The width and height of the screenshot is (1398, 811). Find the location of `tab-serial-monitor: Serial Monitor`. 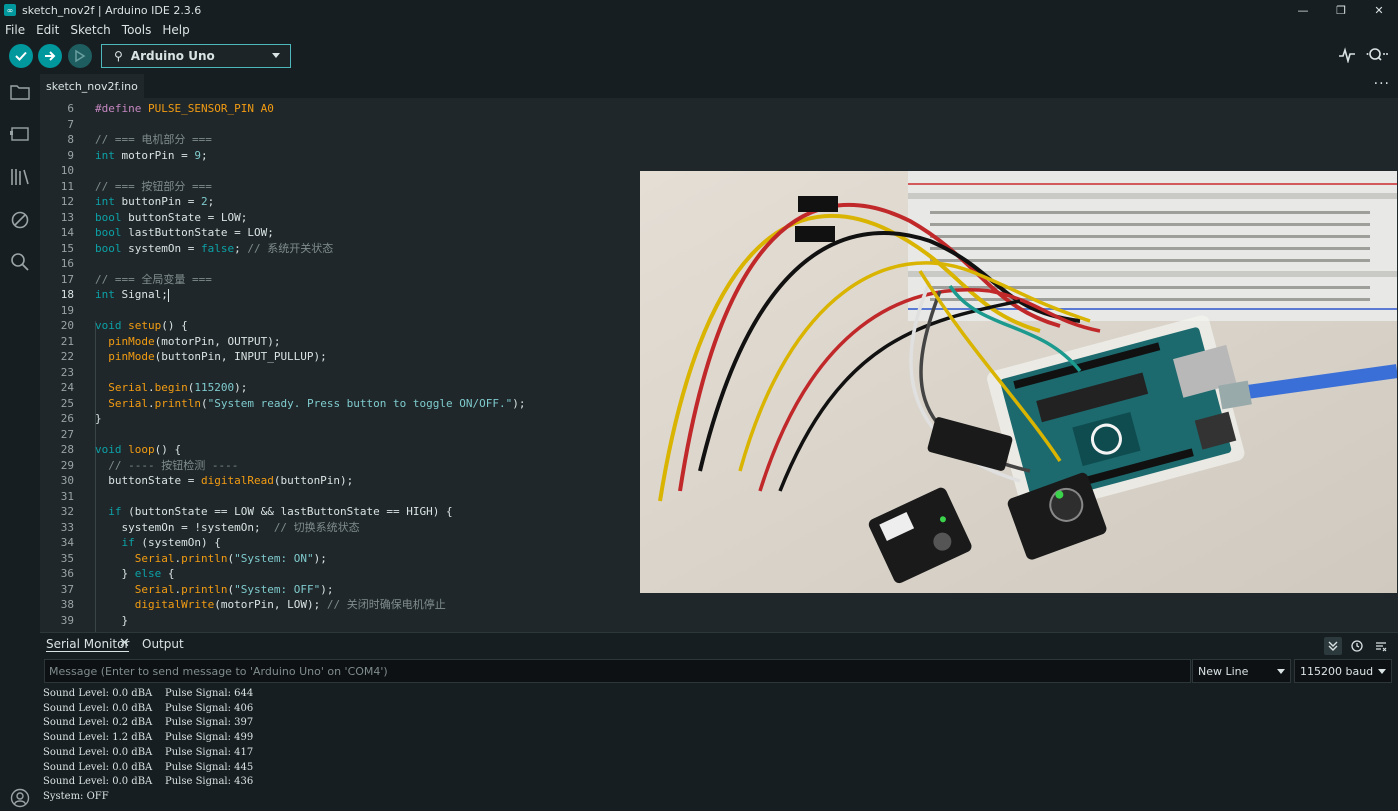

tab-serial-monitor: Serial Monitor is located at coordinates (88, 644).